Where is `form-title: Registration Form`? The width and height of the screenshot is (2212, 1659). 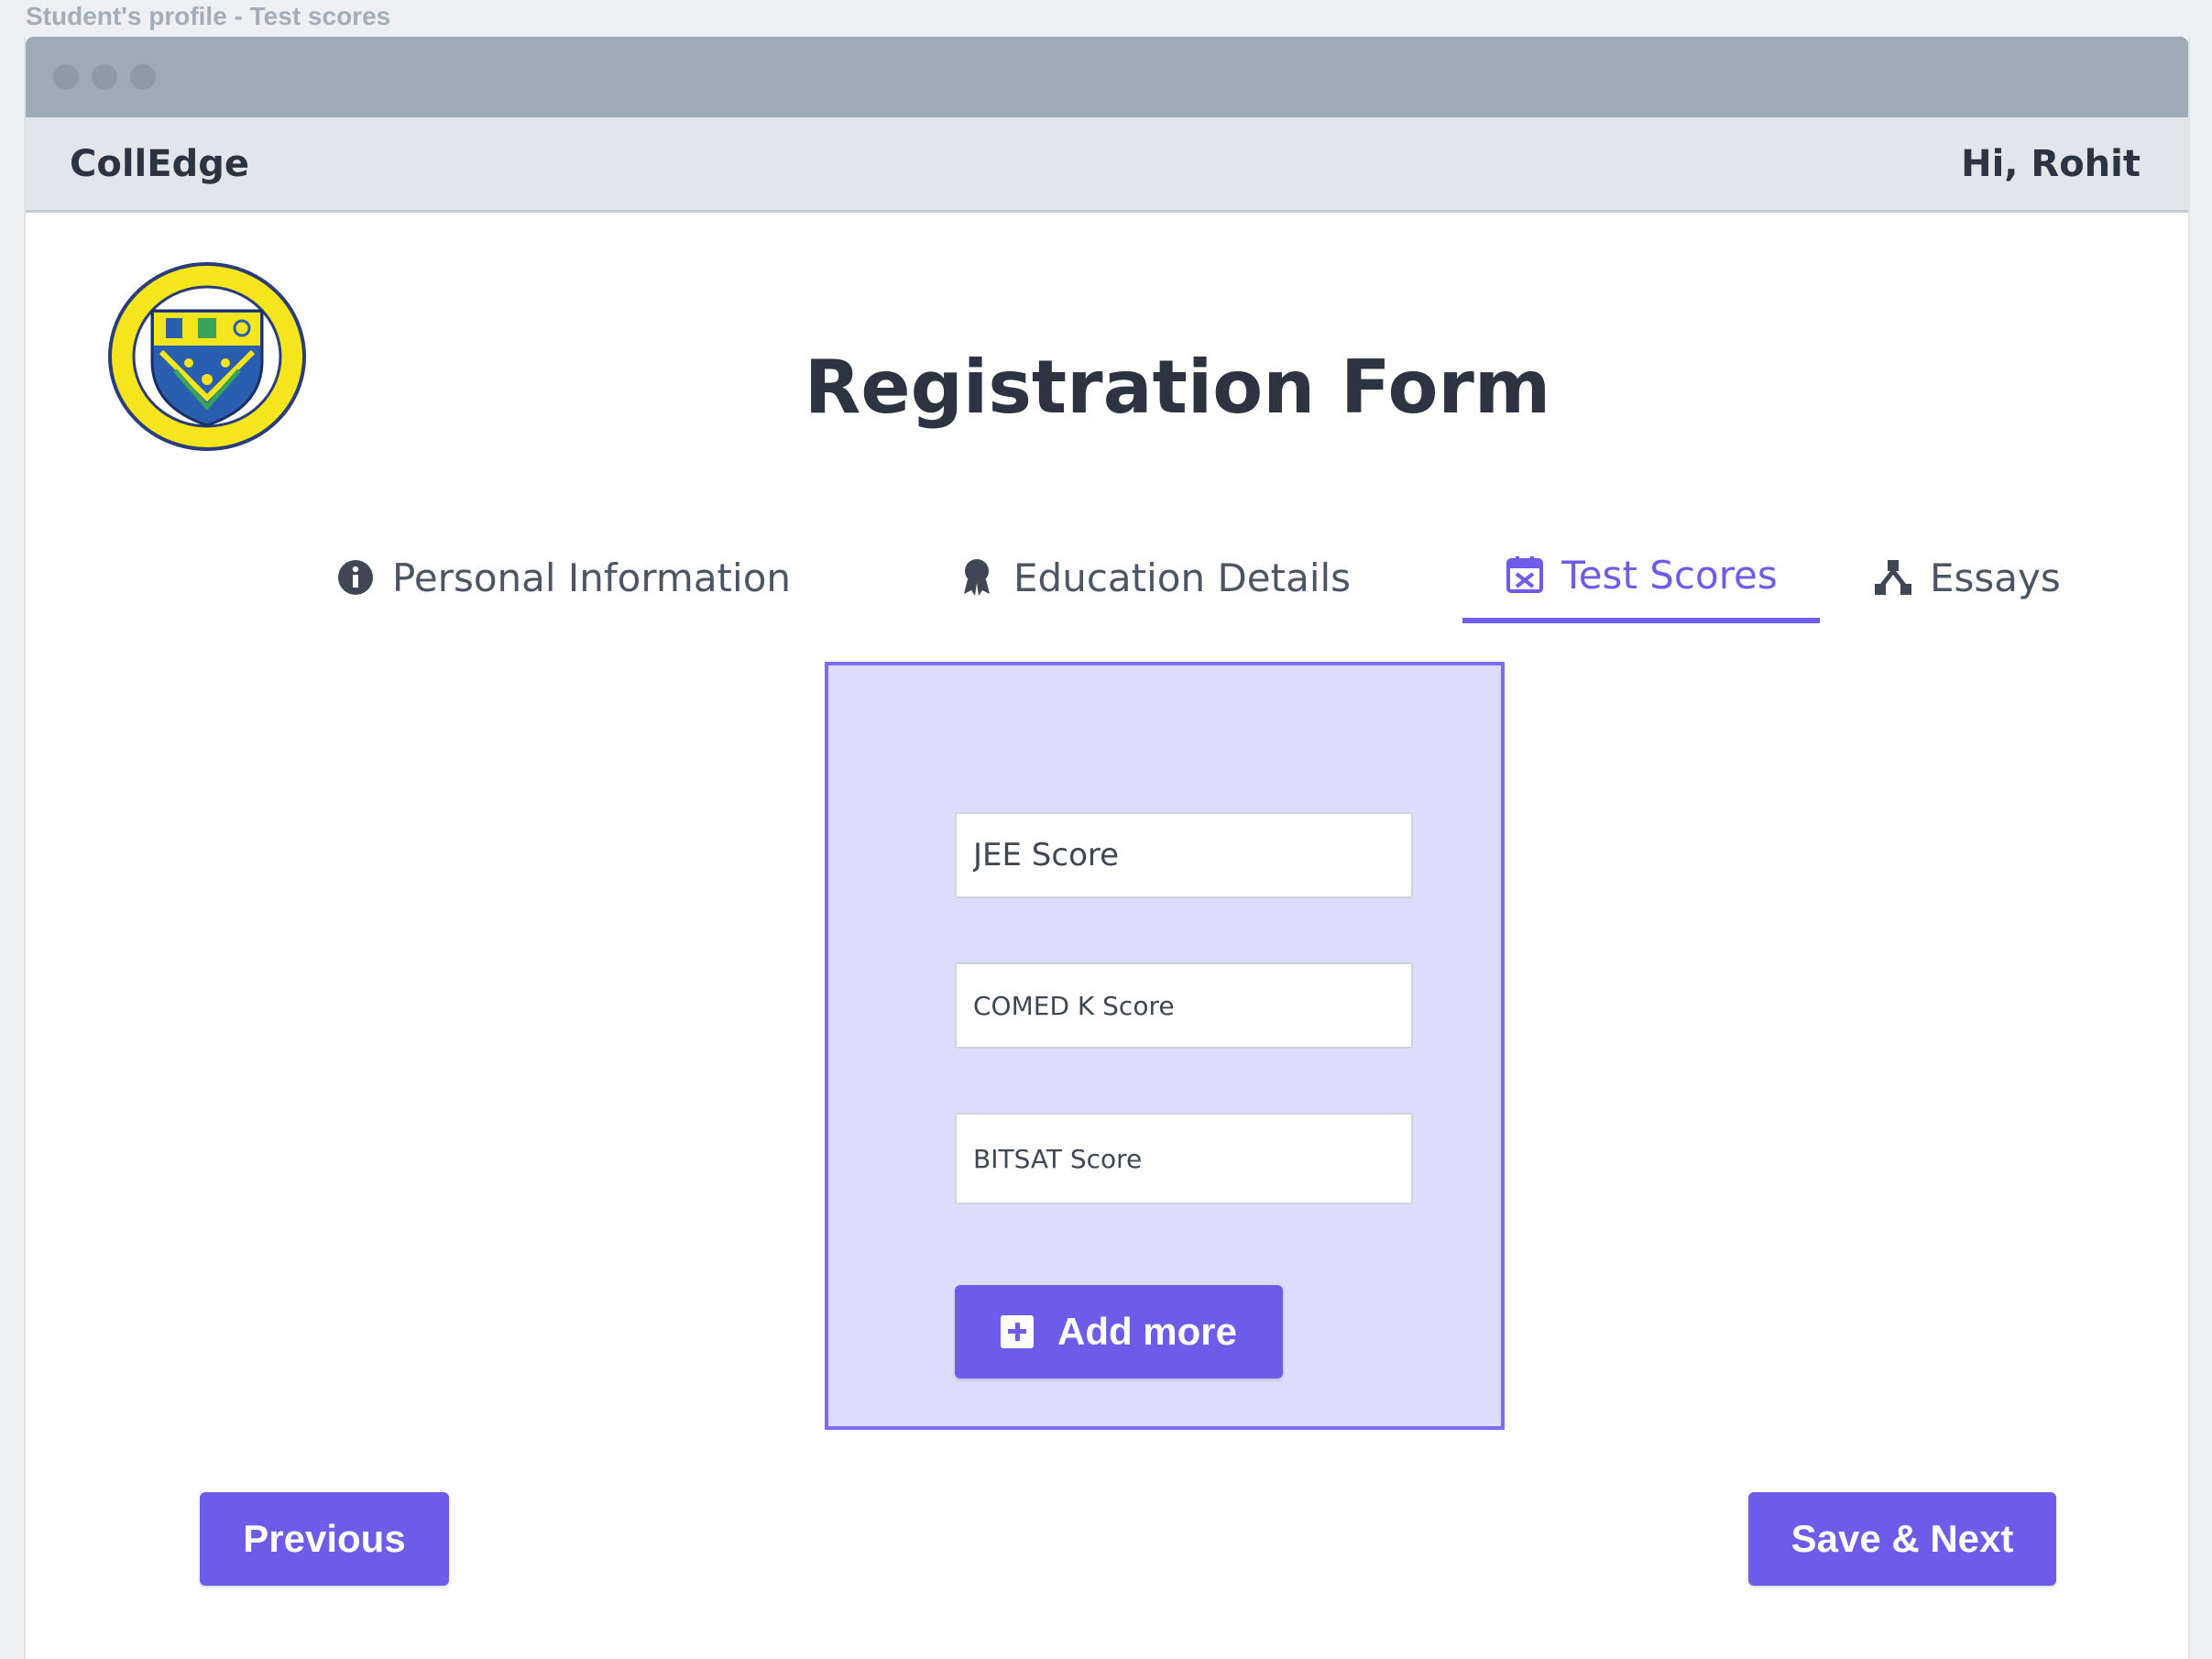 form-title: Registration Form is located at coordinates (1177, 387).